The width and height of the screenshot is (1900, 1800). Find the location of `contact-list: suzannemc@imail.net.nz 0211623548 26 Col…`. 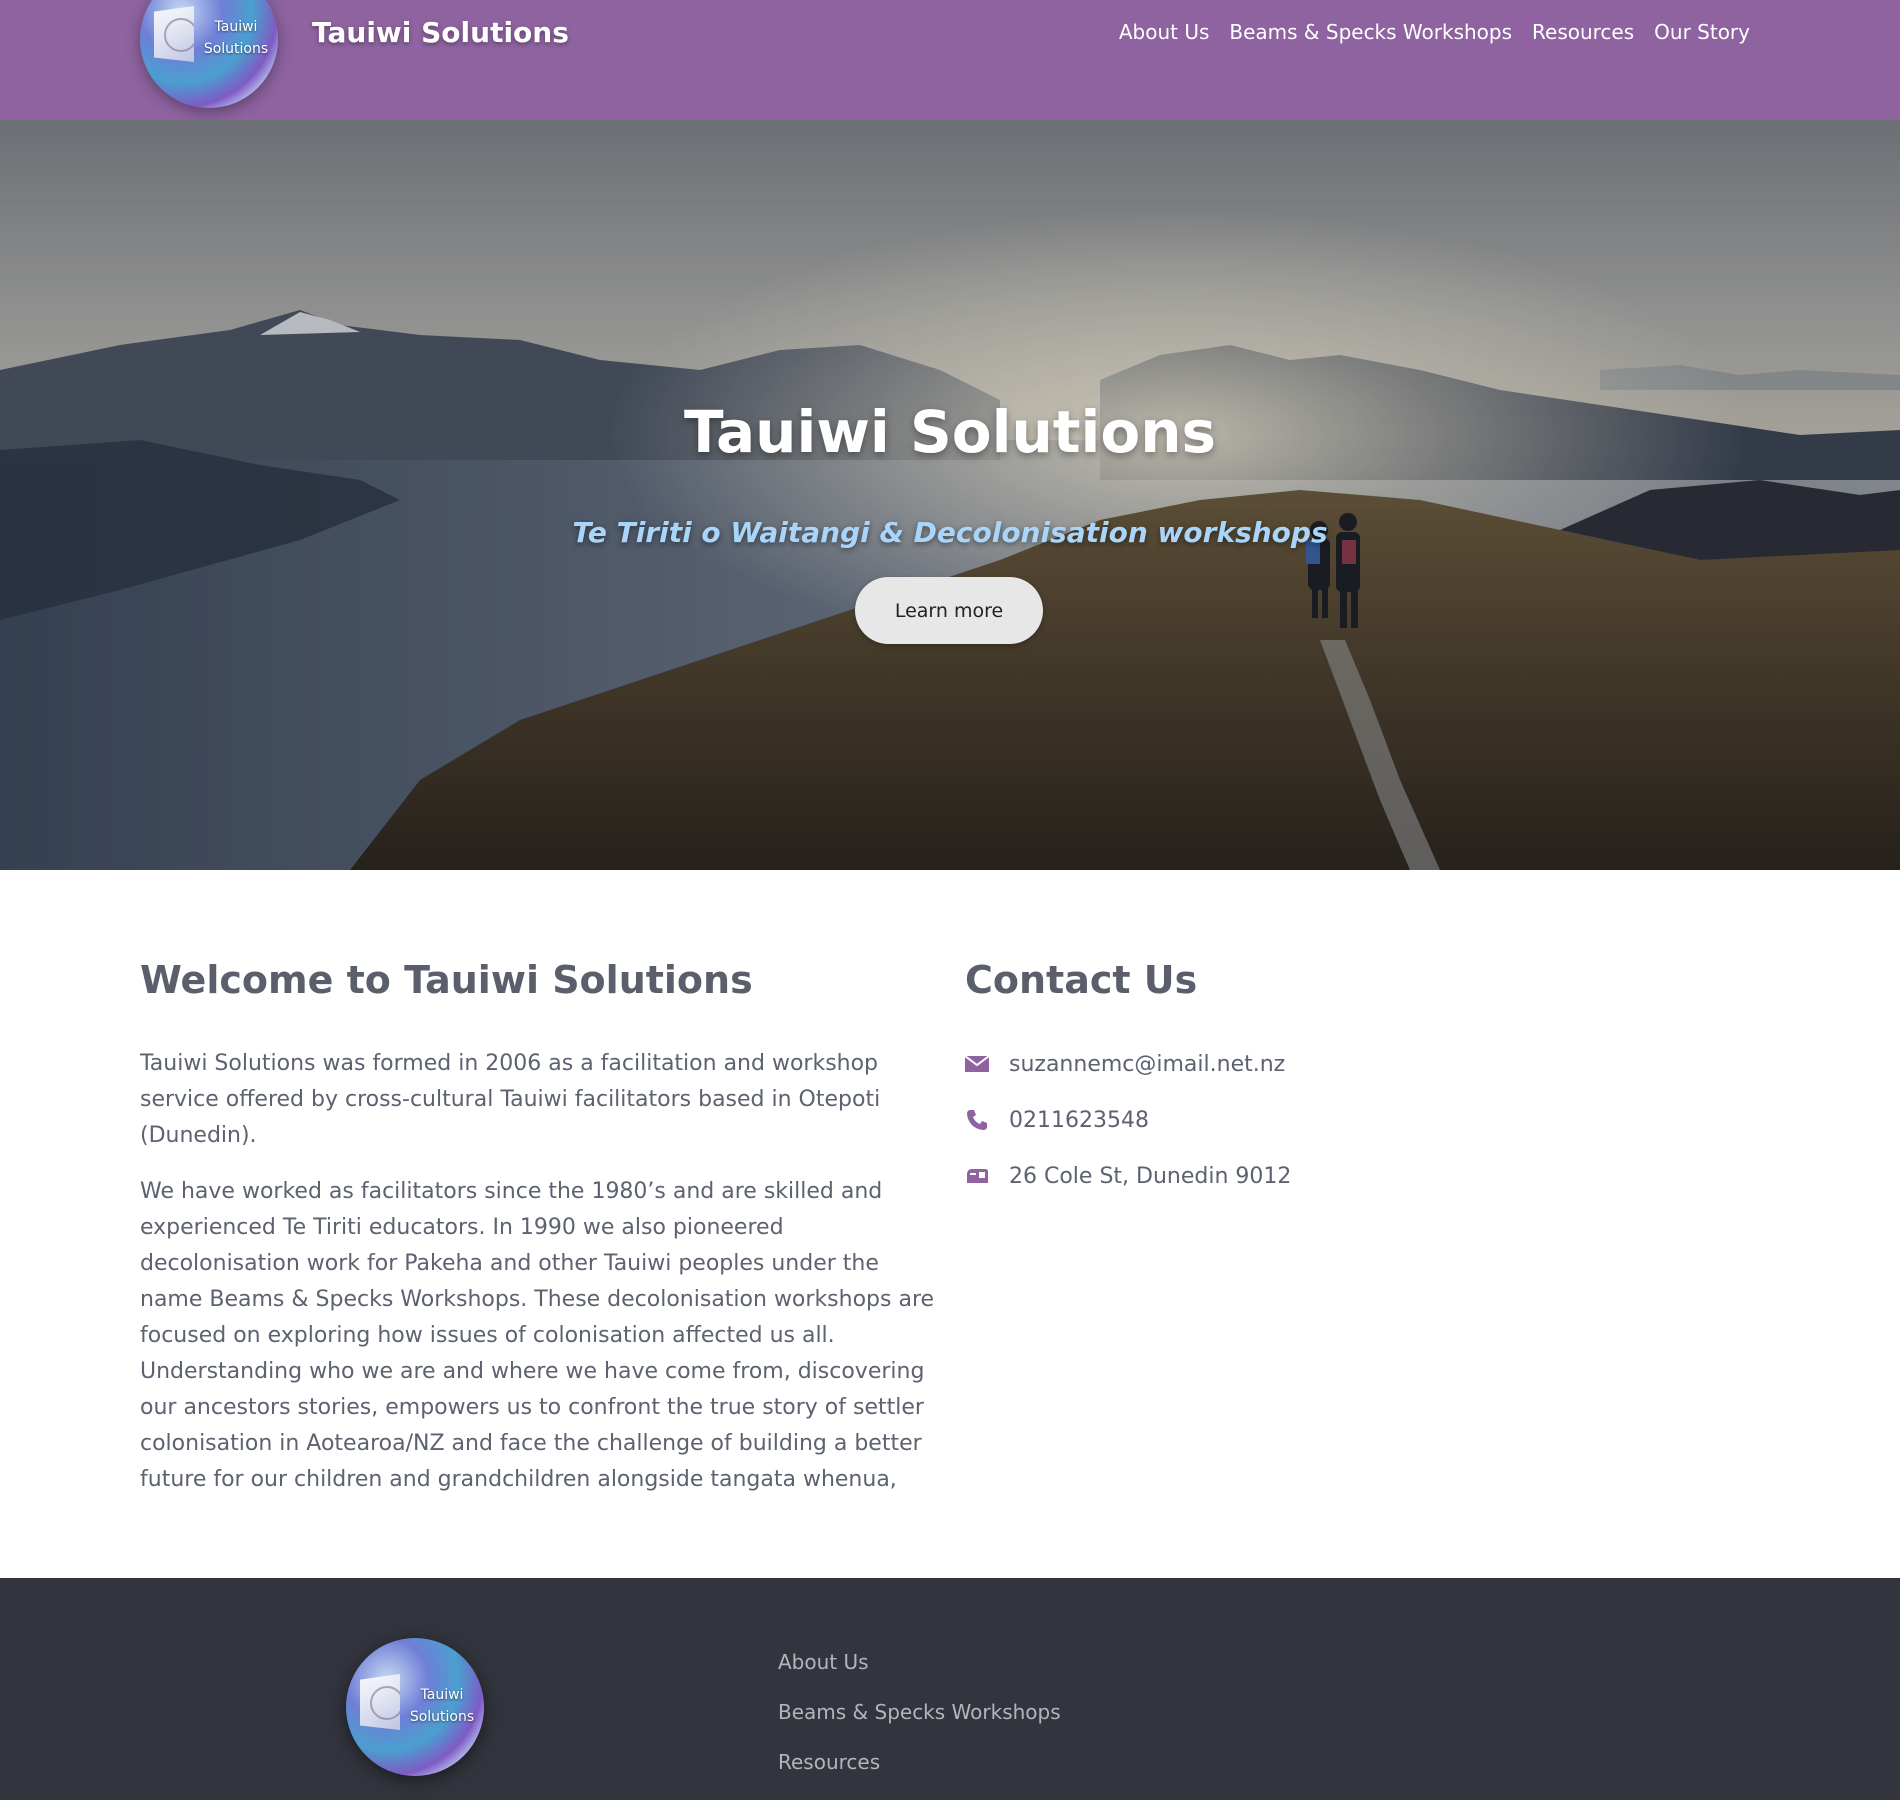

contact-list: suzannemc@imail.net.nz 0211623548 26 Col… is located at coordinates (1128, 1130).